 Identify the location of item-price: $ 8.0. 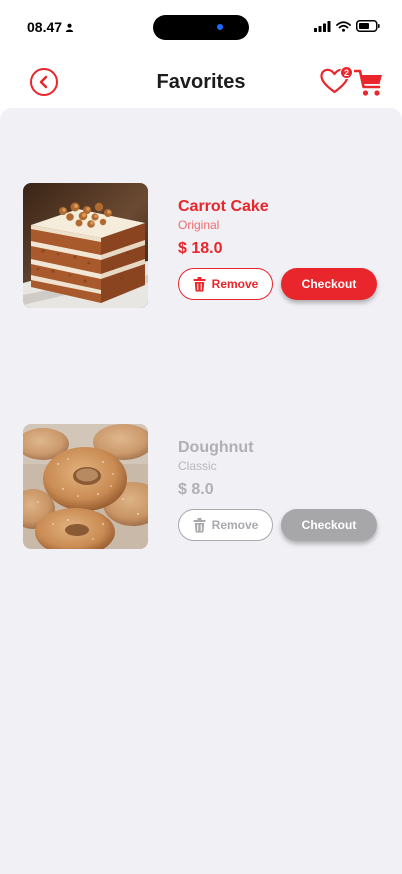
(196, 489).